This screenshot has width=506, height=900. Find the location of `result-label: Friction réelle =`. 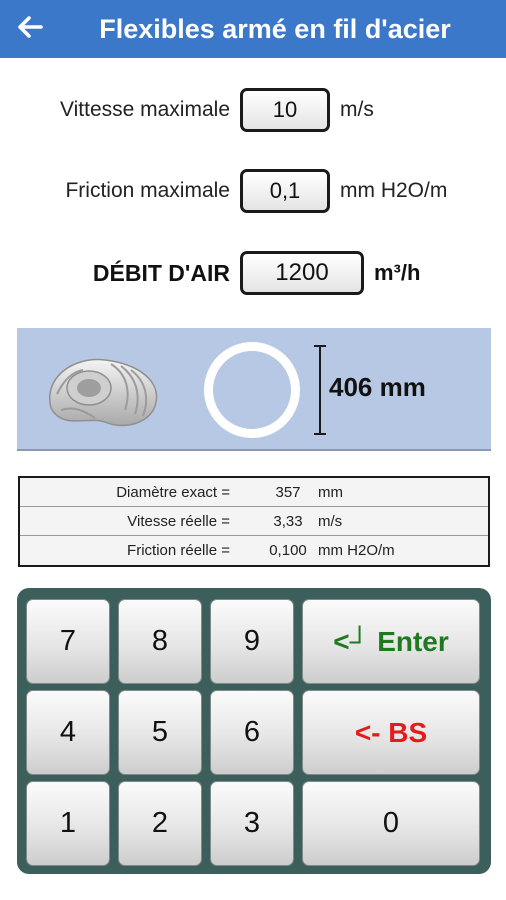

result-label: Friction réelle = is located at coordinates (178, 550).